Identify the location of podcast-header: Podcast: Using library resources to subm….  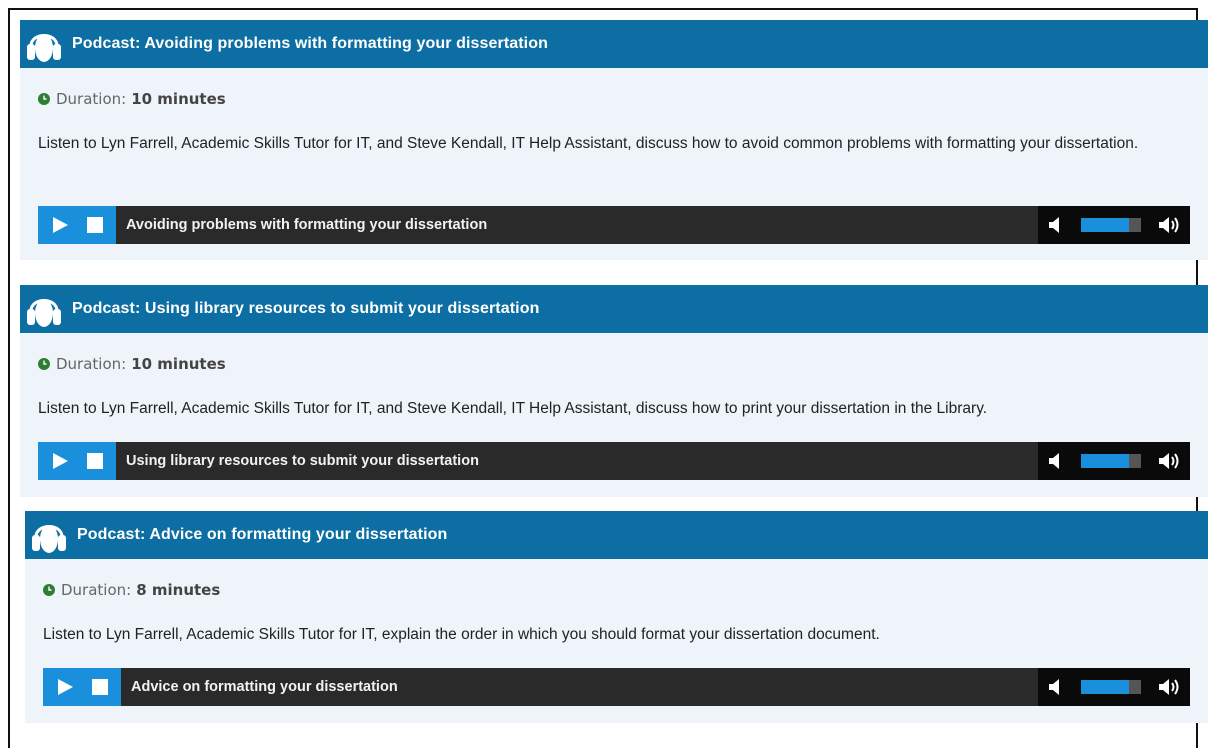
(614, 309).